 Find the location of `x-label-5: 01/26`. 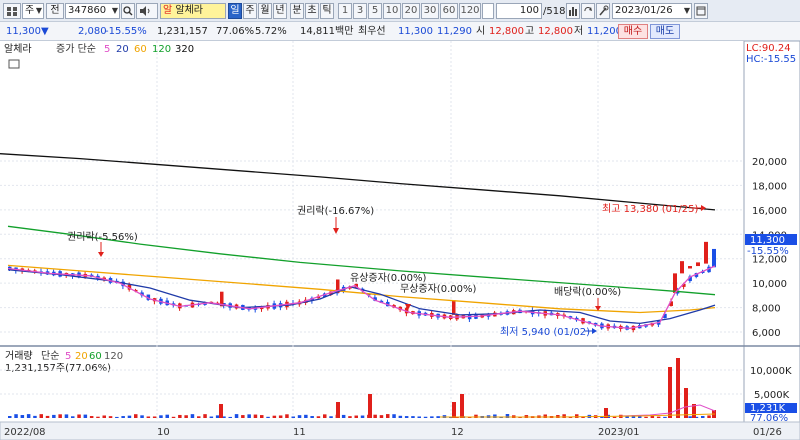

x-label-5: 01/26 is located at coordinates (767, 432).